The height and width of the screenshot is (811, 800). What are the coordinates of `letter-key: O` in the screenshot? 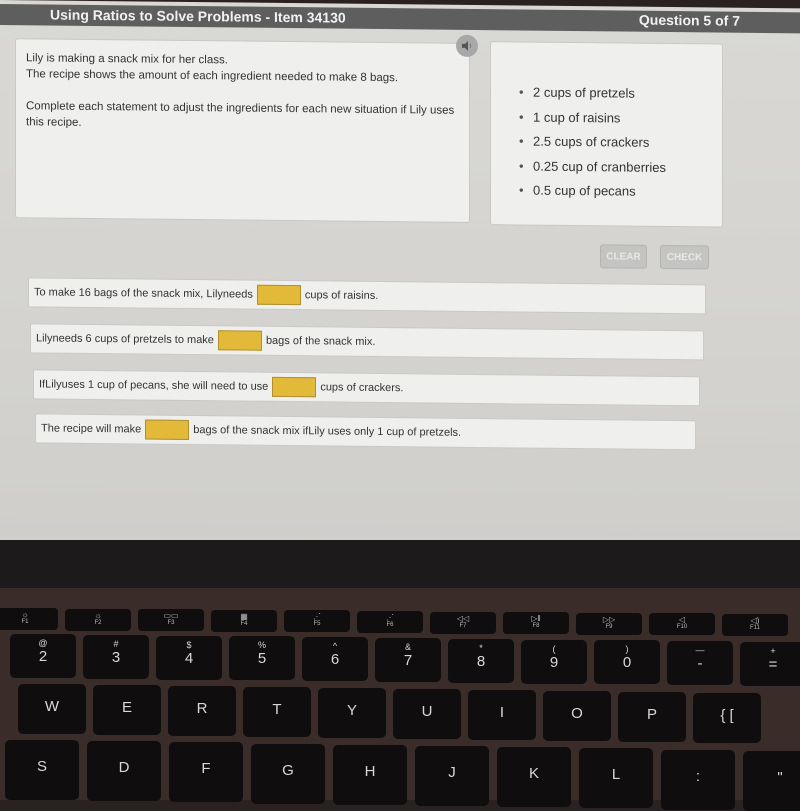 It's located at (577, 716).